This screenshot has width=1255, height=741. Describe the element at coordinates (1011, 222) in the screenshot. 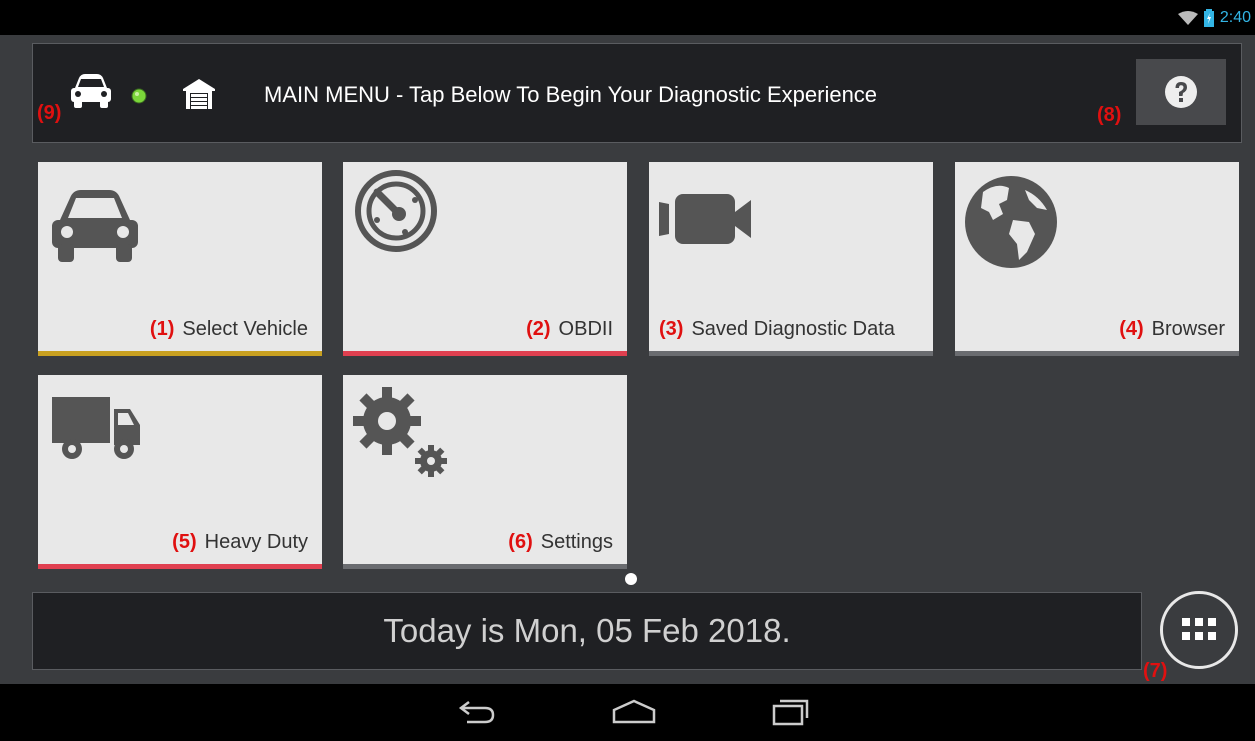

I see `globe-icon` at that location.